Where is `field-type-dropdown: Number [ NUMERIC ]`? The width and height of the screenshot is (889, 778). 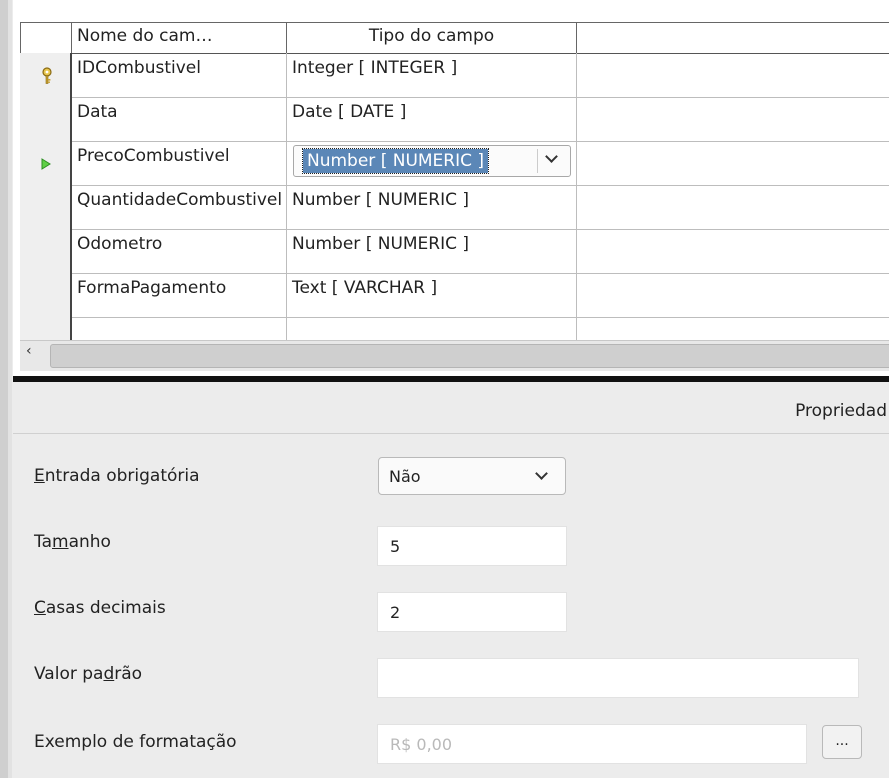
field-type-dropdown: Number [ NUMERIC ] is located at coordinates (432, 161).